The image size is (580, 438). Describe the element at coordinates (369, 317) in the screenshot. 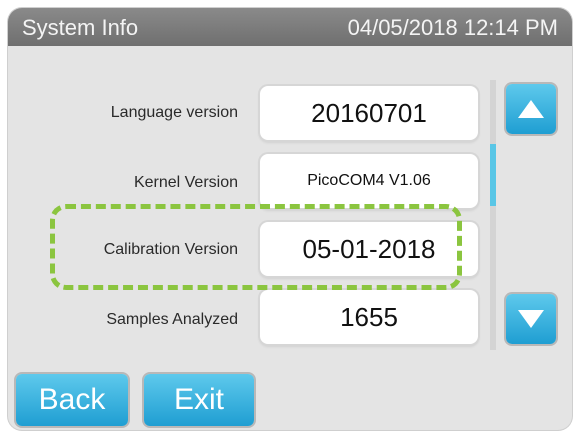

I see `samples-analyzed-value: 1655` at that location.